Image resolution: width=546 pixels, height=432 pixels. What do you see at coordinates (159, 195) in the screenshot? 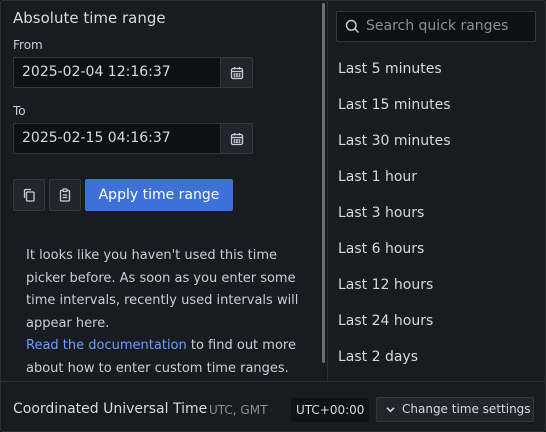
I see `apply-time-range-button: Apply time range` at bounding box center [159, 195].